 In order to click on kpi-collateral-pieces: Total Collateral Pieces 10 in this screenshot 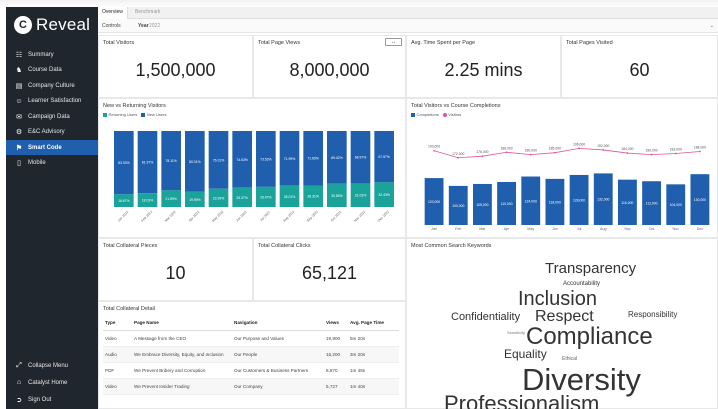, I will do `click(175, 269)`.